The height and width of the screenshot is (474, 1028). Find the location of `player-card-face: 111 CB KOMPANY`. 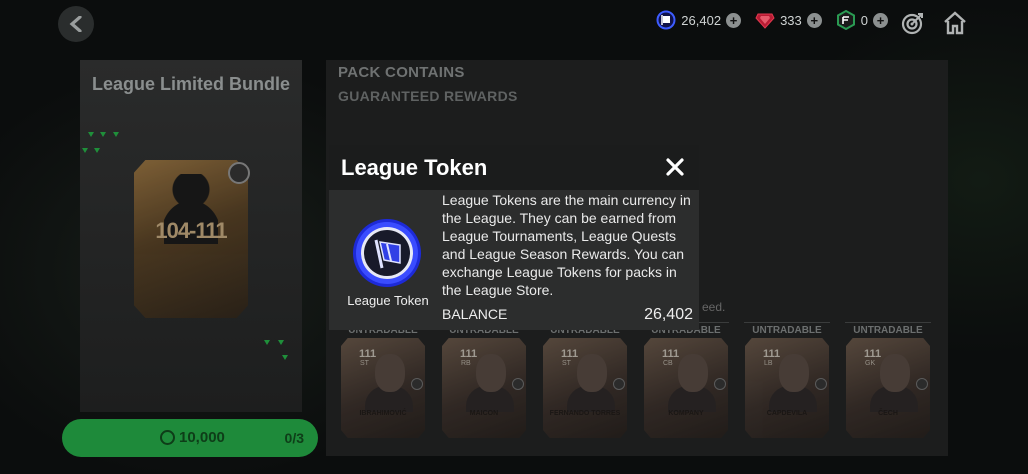

player-card-face: 111 CB KOMPANY is located at coordinates (686, 388).